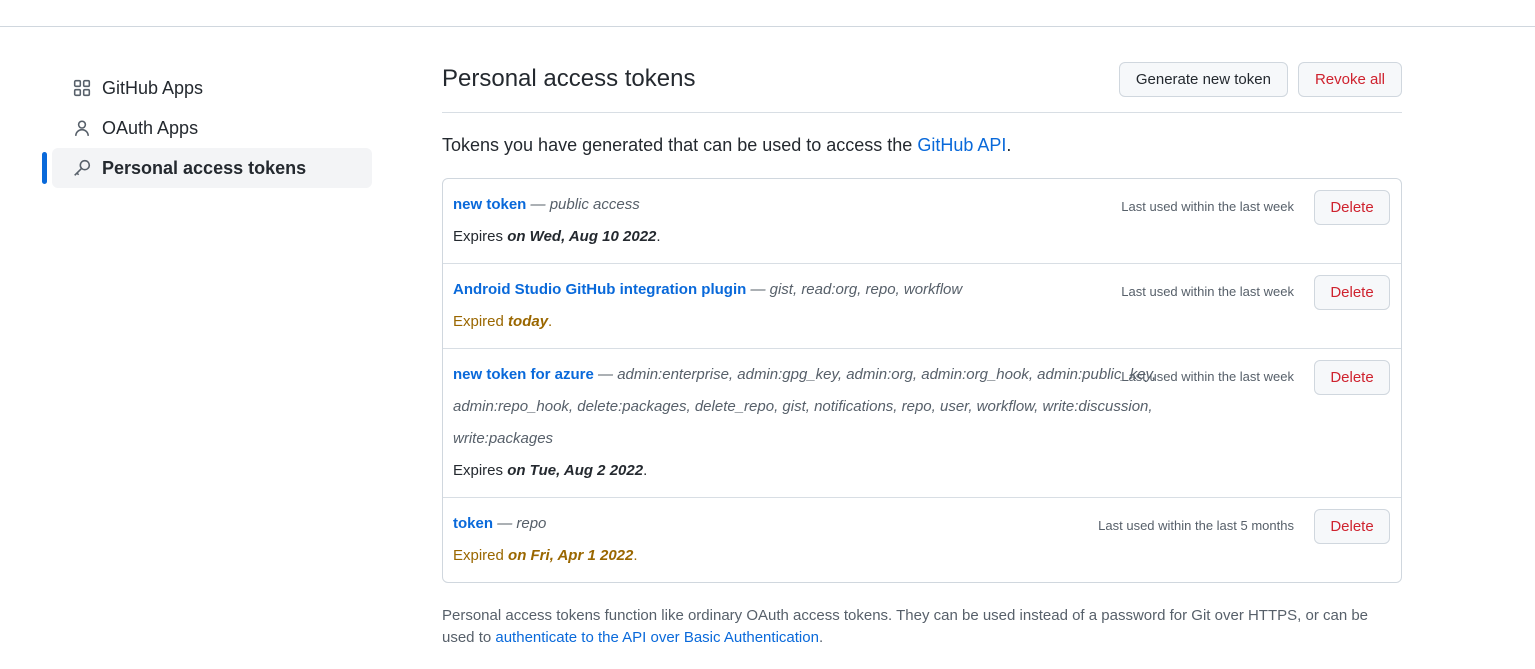  What do you see at coordinates (585, 204) in the screenshot?
I see `token-scopes: — public access` at bounding box center [585, 204].